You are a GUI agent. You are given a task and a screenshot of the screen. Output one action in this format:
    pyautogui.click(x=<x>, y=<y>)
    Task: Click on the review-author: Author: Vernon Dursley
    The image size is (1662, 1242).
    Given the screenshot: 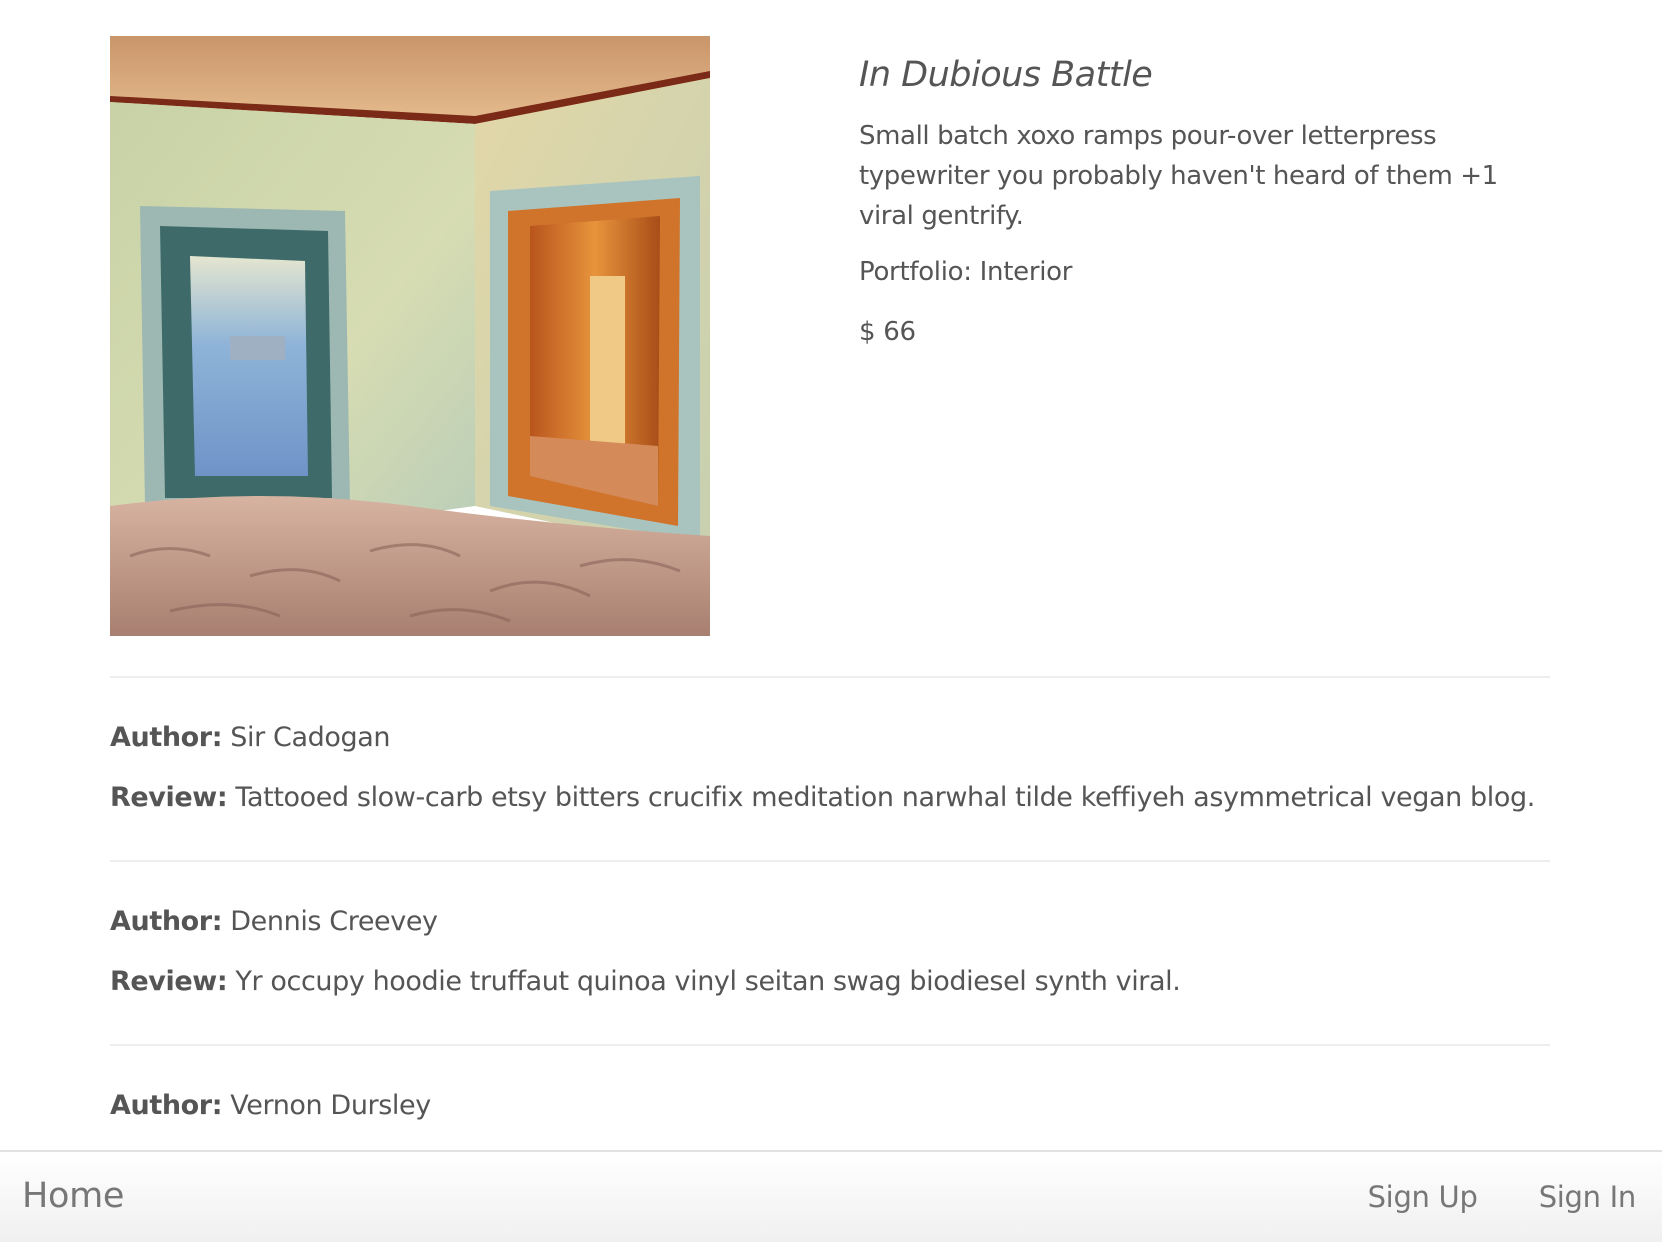 What is the action you would take?
    pyautogui.click(x=830, y=1106)
    